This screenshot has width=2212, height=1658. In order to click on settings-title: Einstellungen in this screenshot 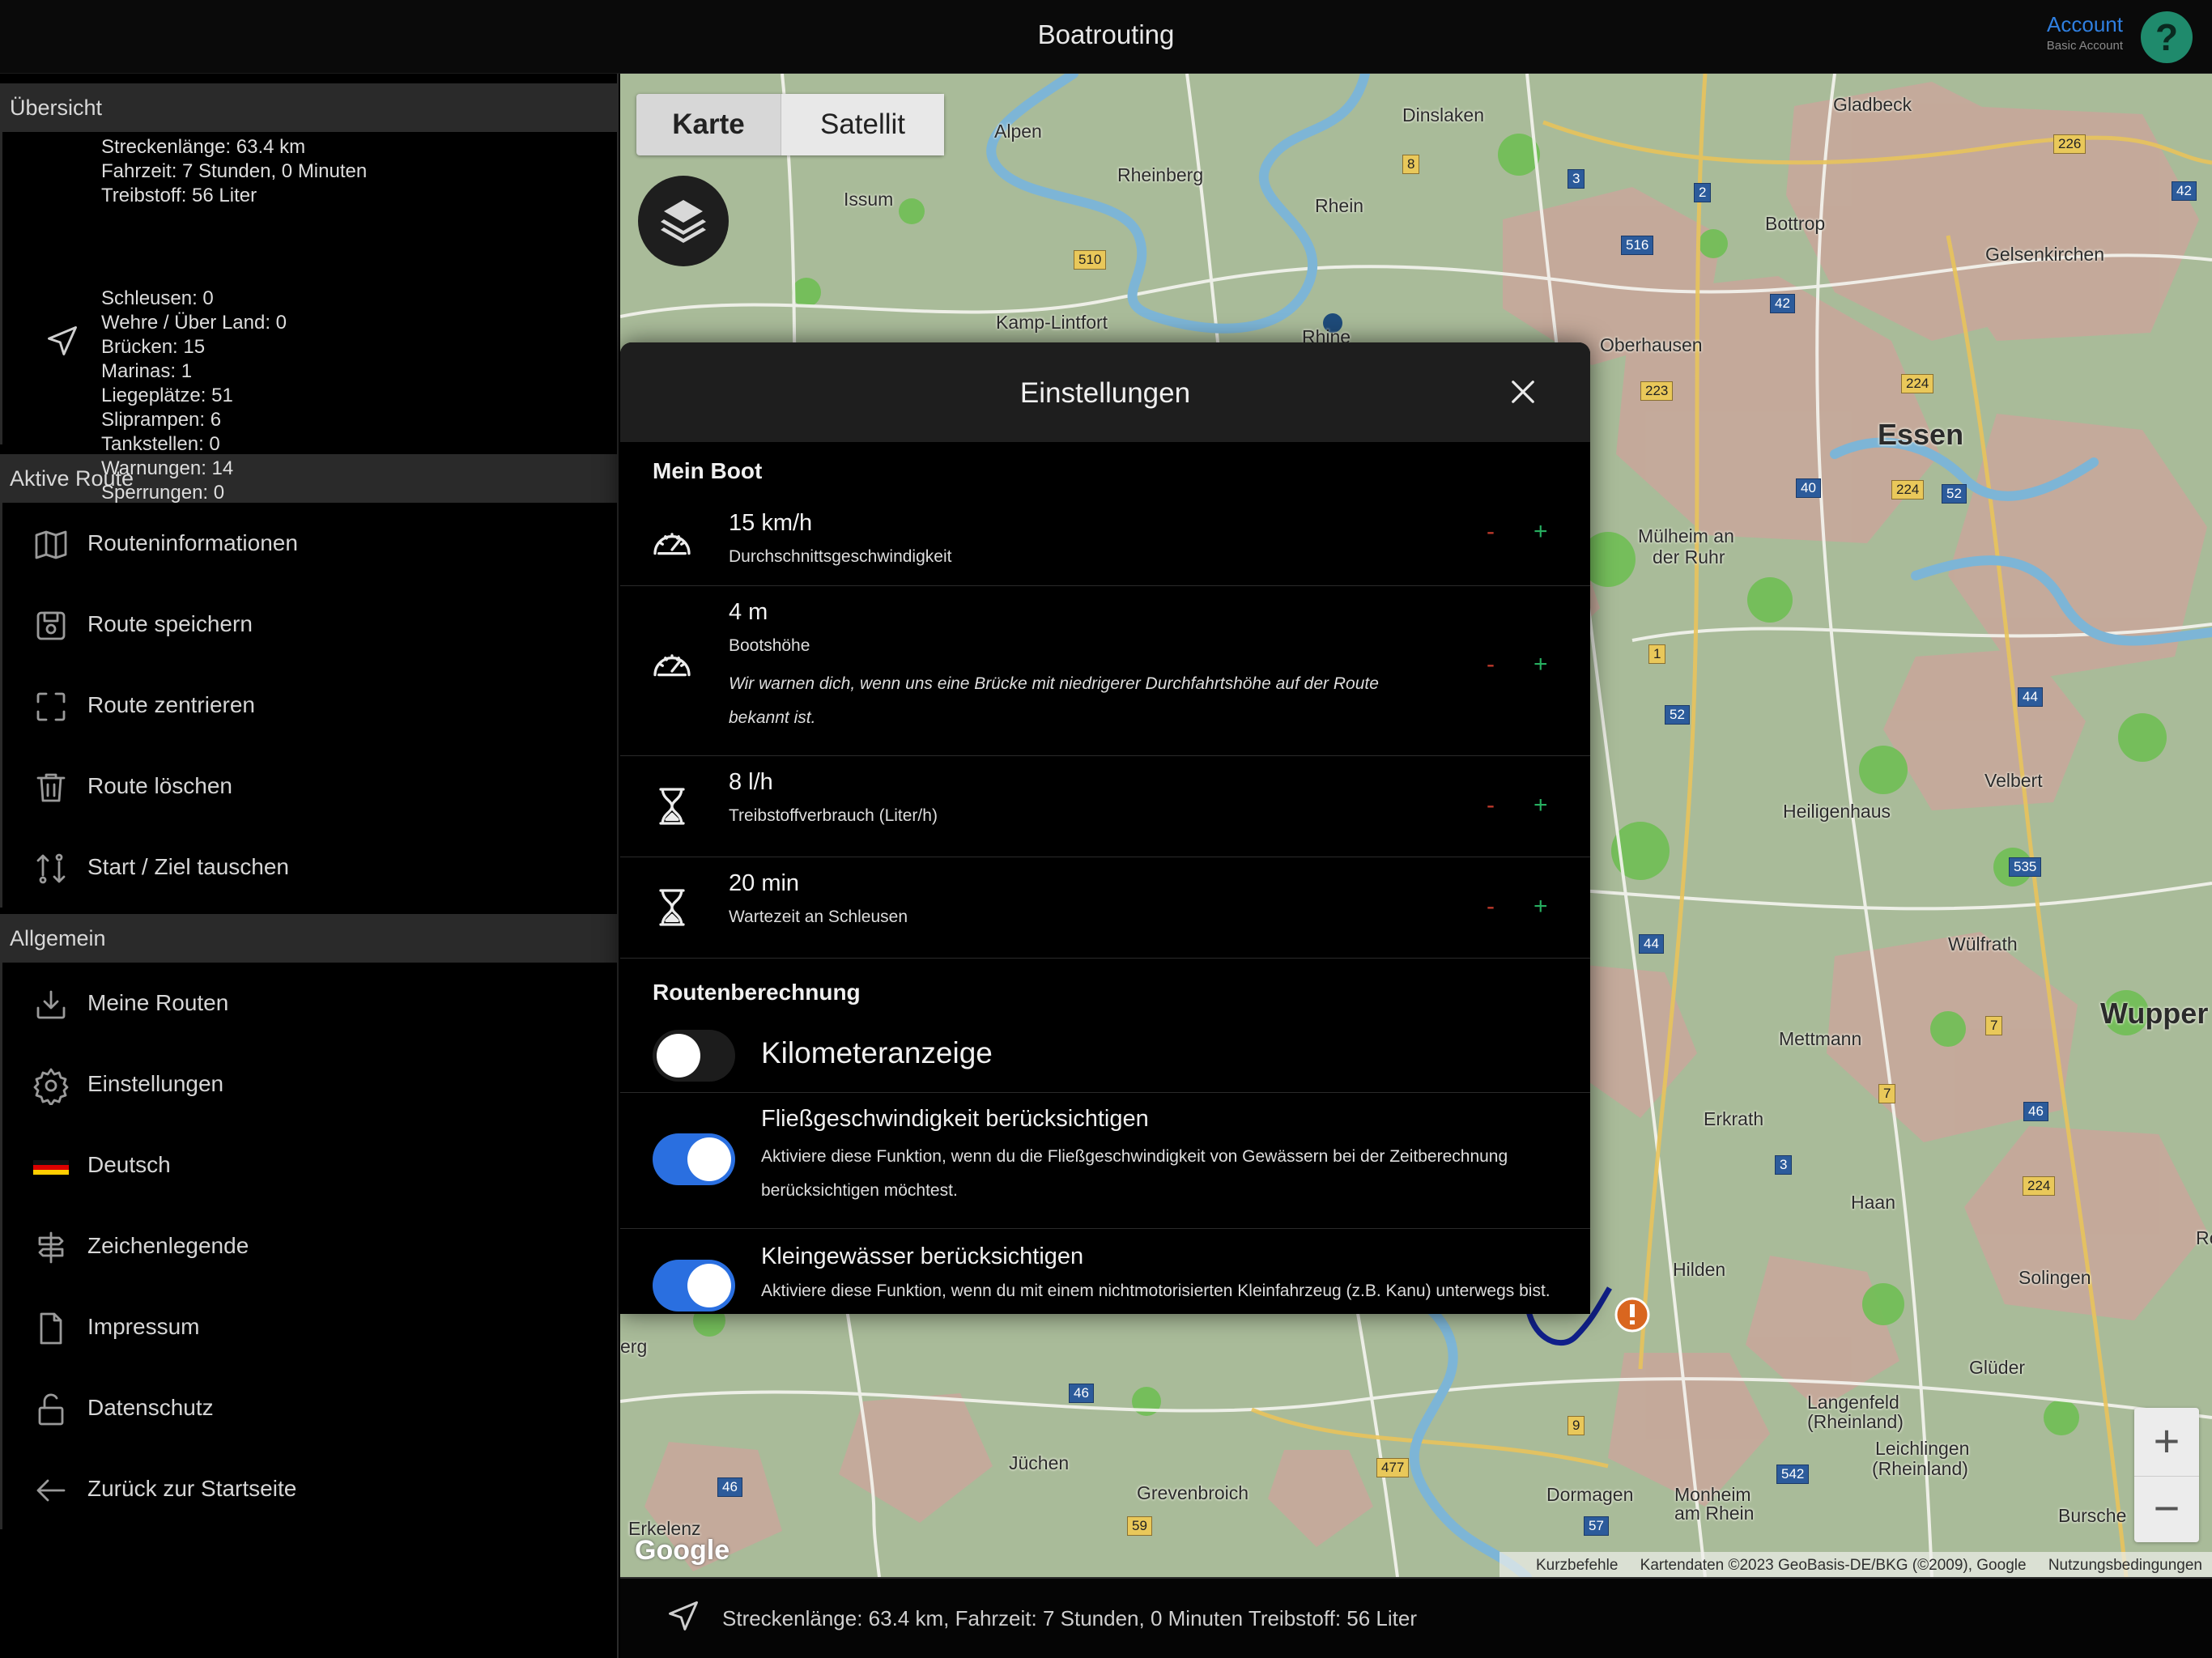, I will do `click(1105, 393)`.